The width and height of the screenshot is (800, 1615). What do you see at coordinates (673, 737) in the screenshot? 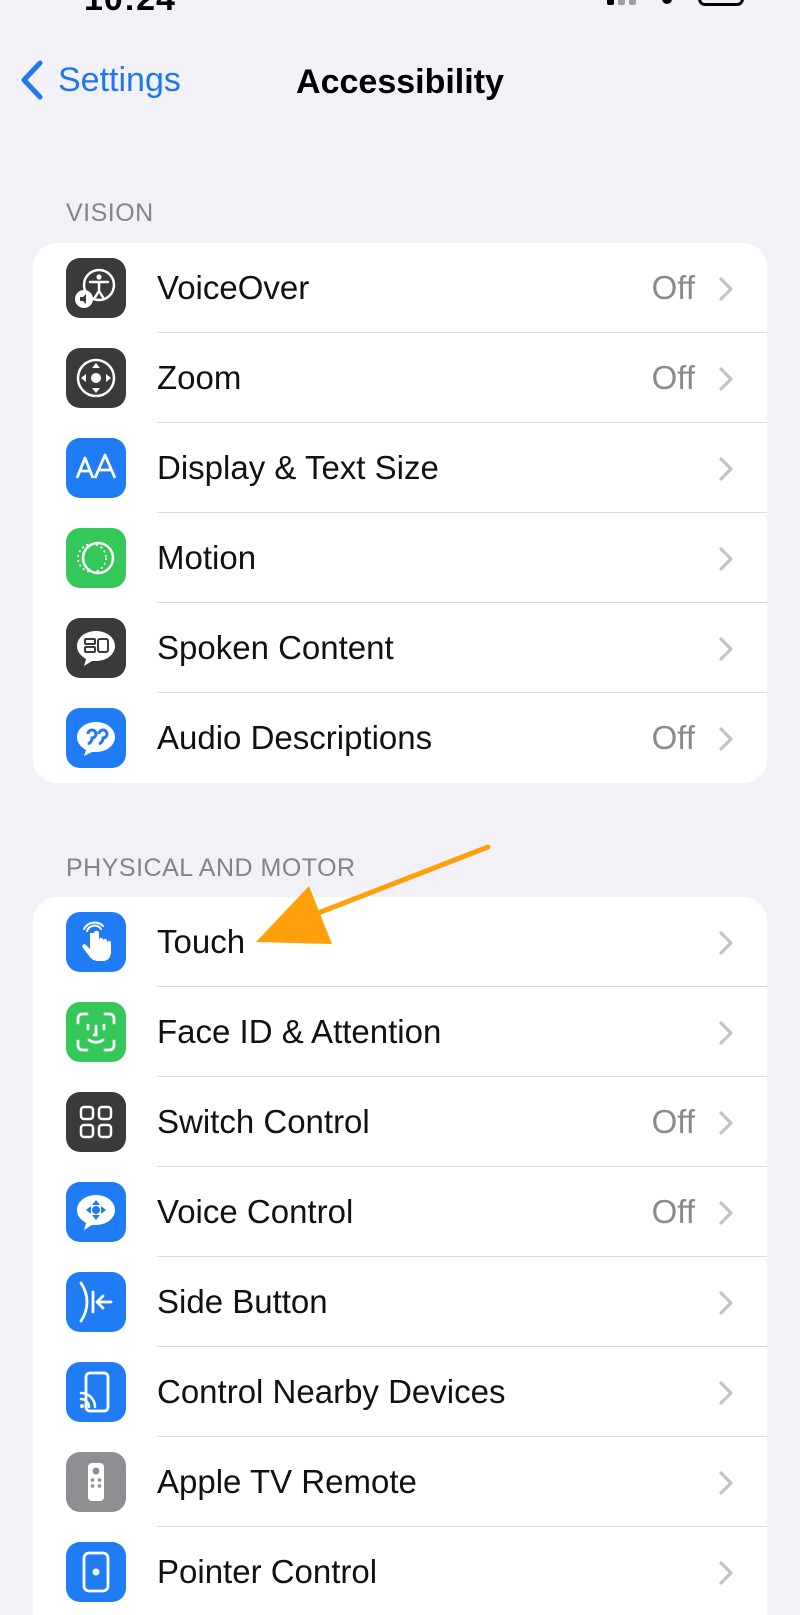
I see `audio-descriptions-status: Off` at bounding box center [673, 737].